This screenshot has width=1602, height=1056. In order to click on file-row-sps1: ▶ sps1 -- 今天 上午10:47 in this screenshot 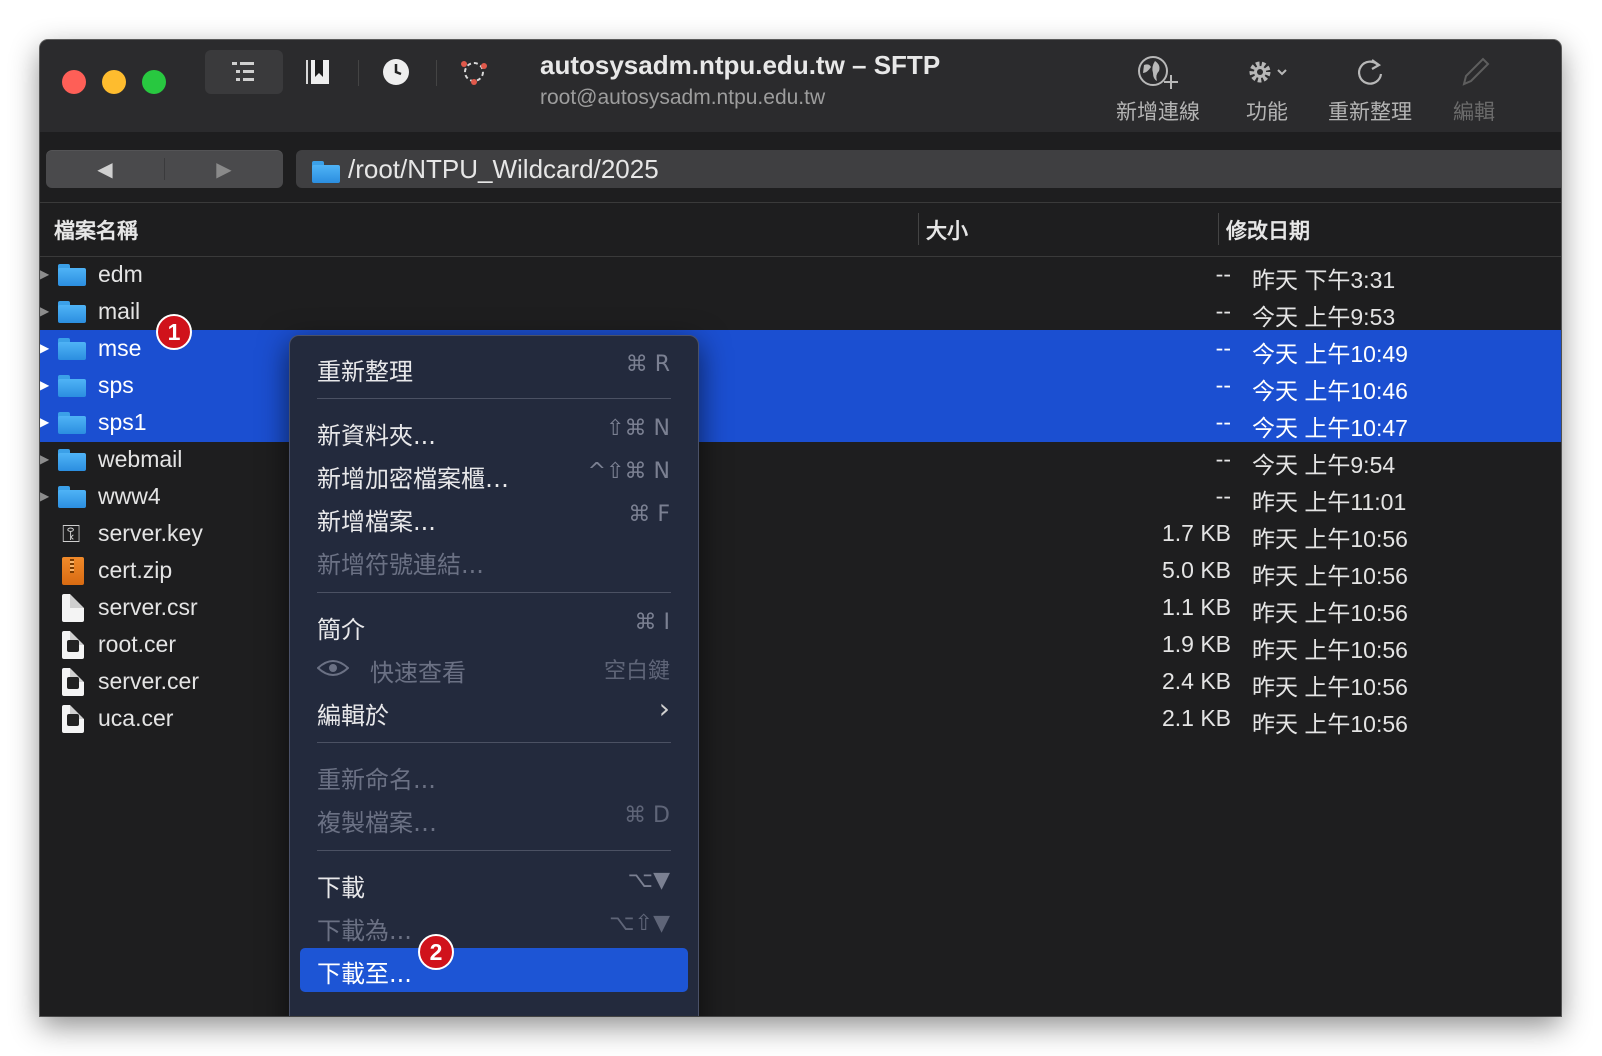, I will do `click(800, 423)`.